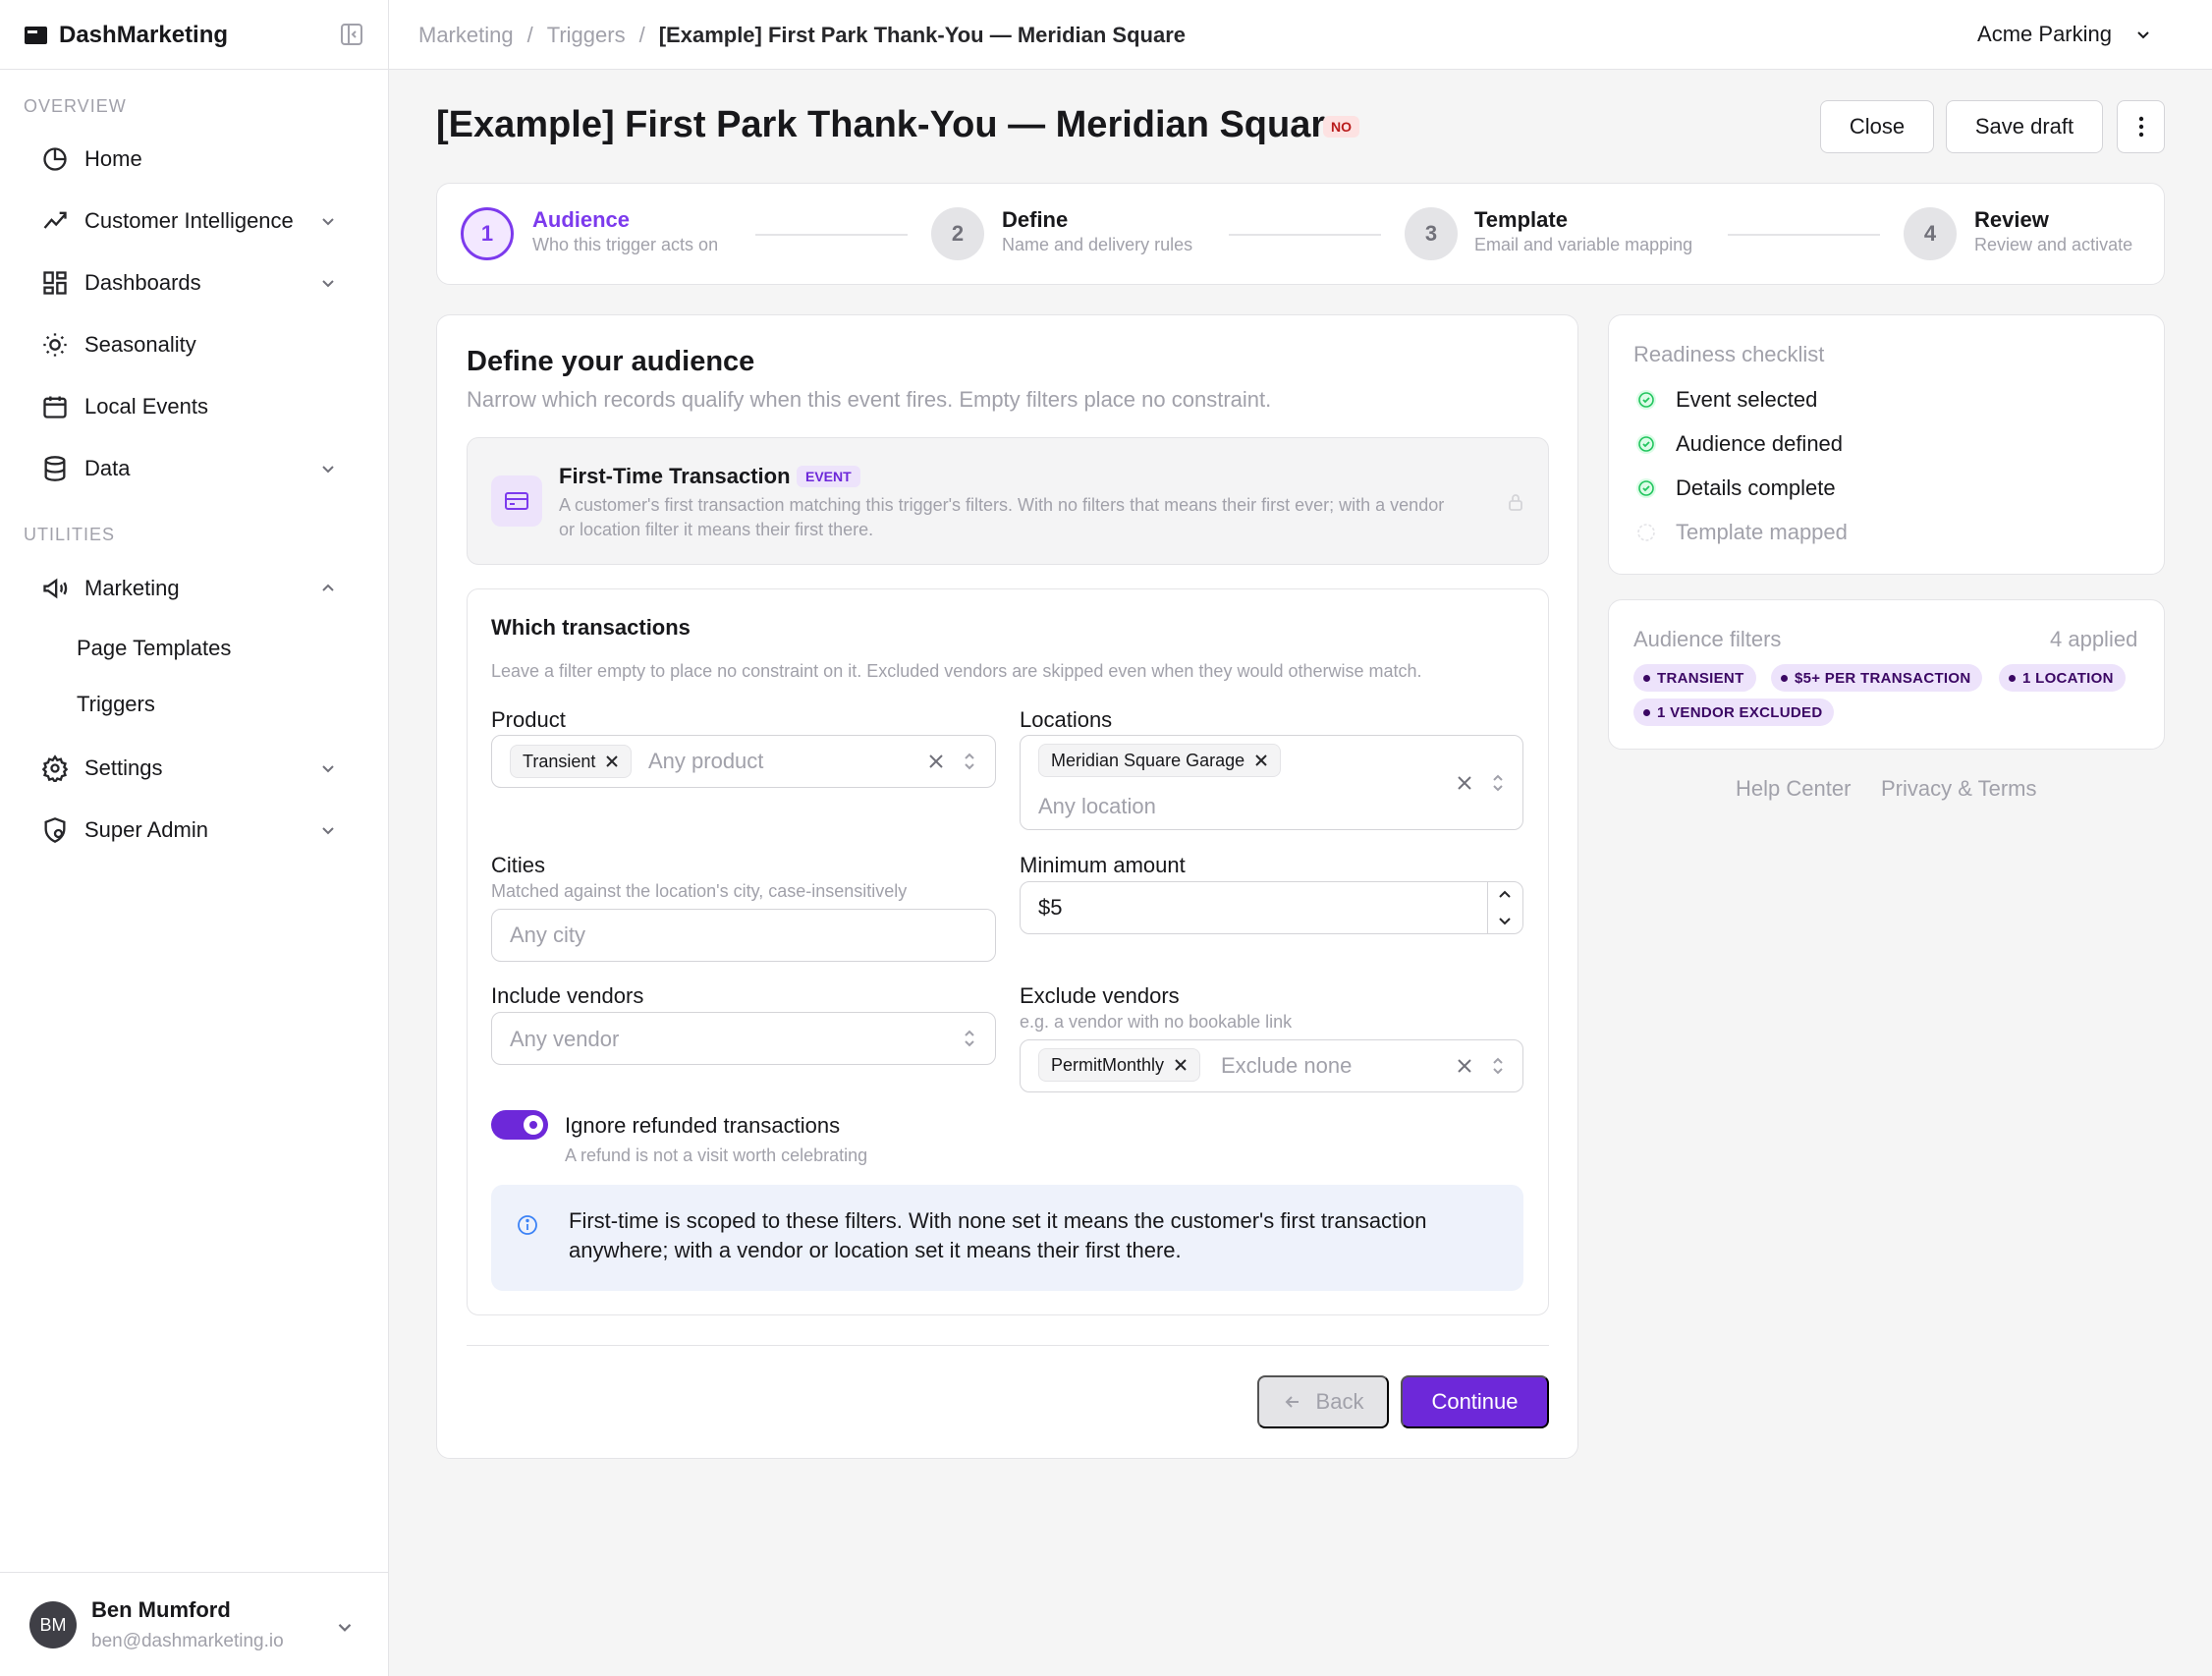 Image resolution: width=2212 pixels, height=1676 pixels. What do you see at coordinates (185, 159) in the screenshot?
I see `sidebar-item-home: Home` at bounding box center [185, 159].